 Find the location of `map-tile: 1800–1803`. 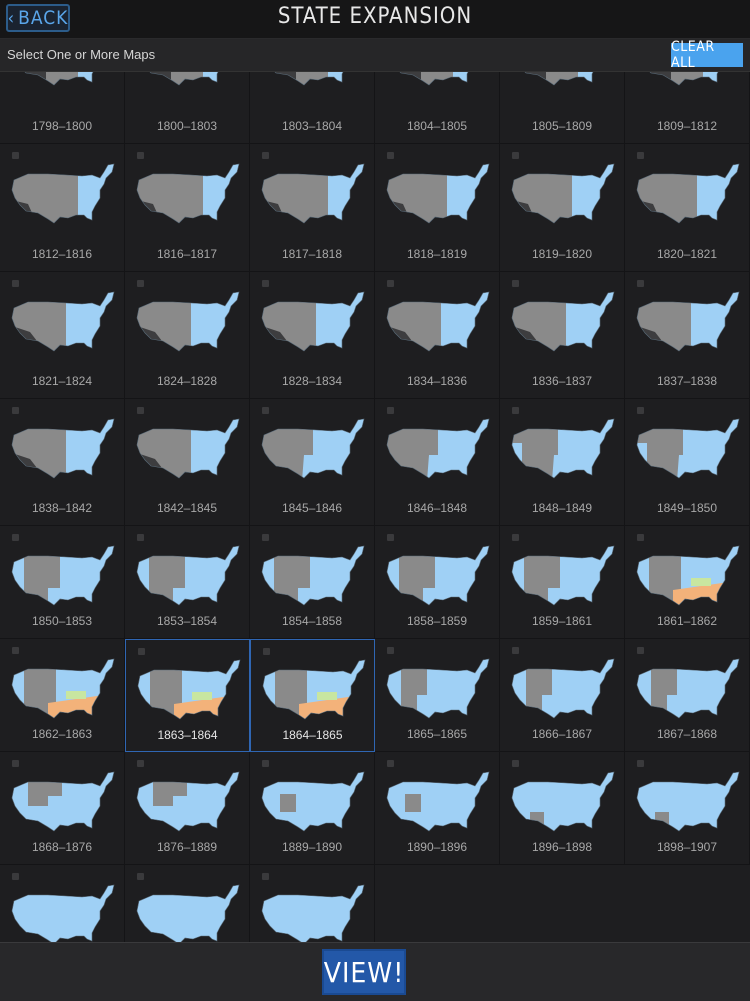

map-tile: 1800–1803 is located at coordinates (187, 108).